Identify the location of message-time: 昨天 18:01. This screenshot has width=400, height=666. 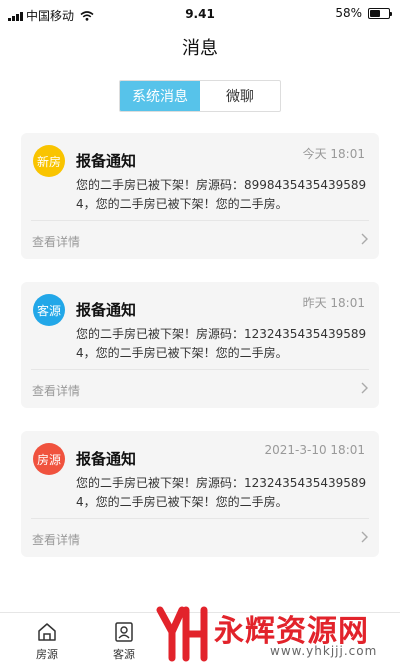
(333, 303).